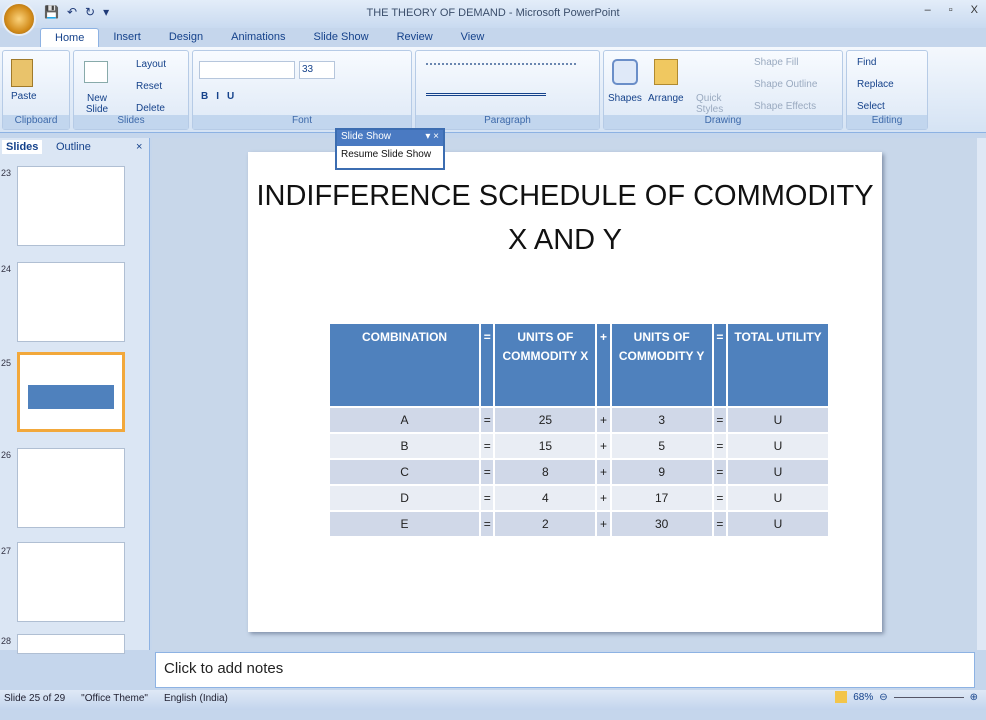 This screenshot has width=986, height=720. What do you see at coordinates (22, 73) in the screenshot?
I see `paste-icon` at bounding box center [22, 73].